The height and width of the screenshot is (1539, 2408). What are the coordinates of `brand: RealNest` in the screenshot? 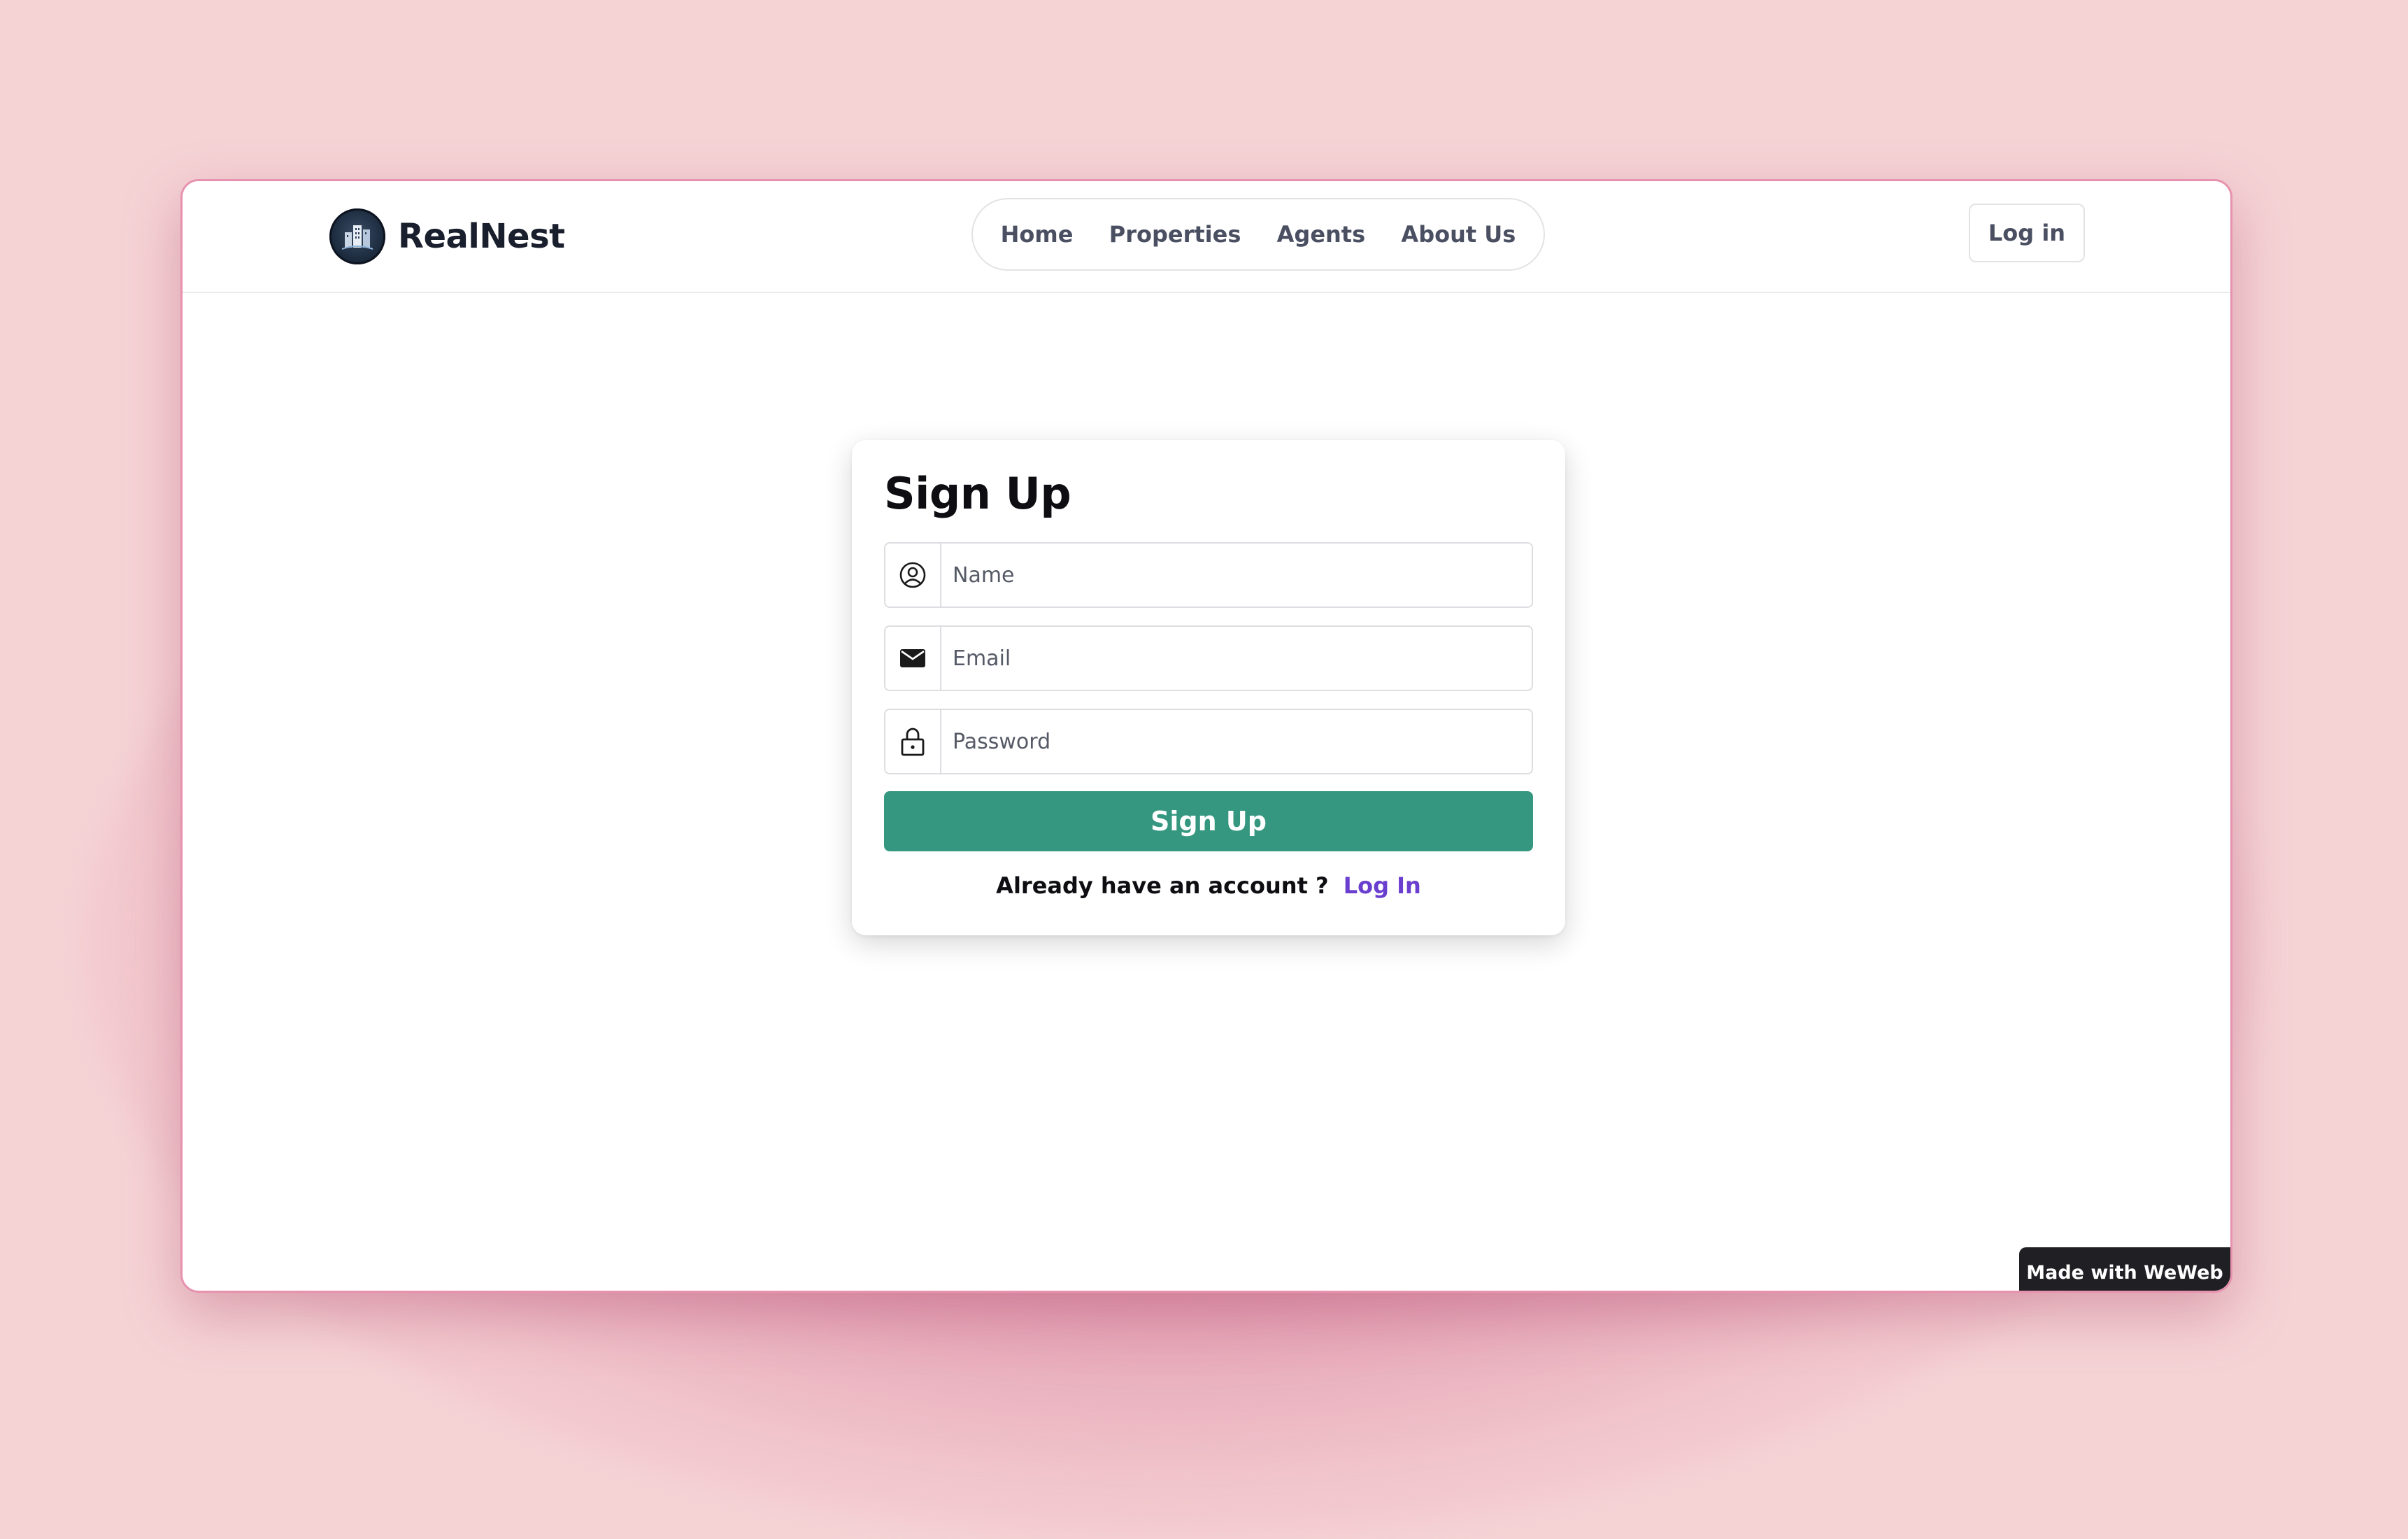 It's located at (447, 236).